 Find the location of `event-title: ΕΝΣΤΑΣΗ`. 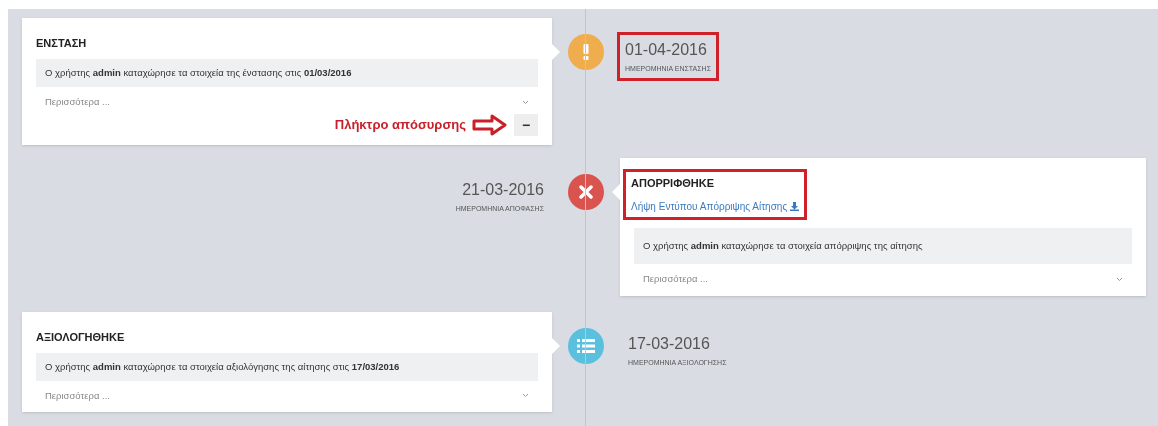

event-title: ΕΝΣΤΑΣΗ is located at coordinates (61, 43).